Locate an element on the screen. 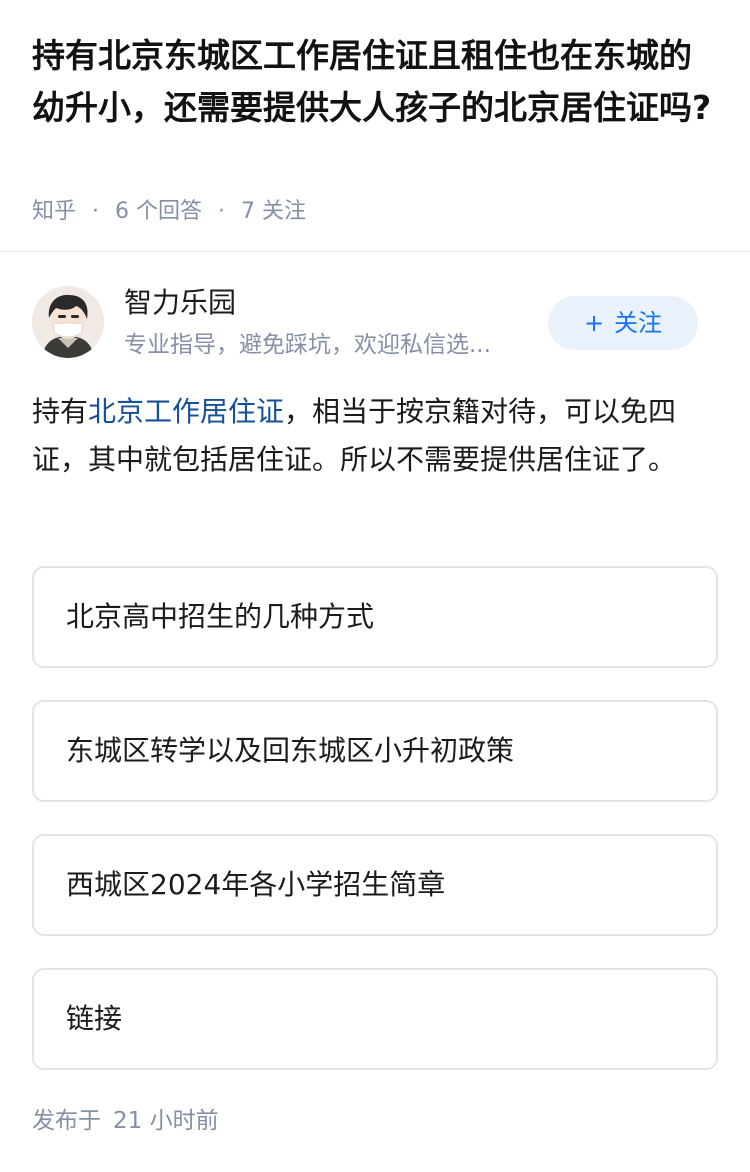 The width and height of the screenshot is (750, 1172). answer-text-prefix: 持有 is located at coordinates (60, 411).